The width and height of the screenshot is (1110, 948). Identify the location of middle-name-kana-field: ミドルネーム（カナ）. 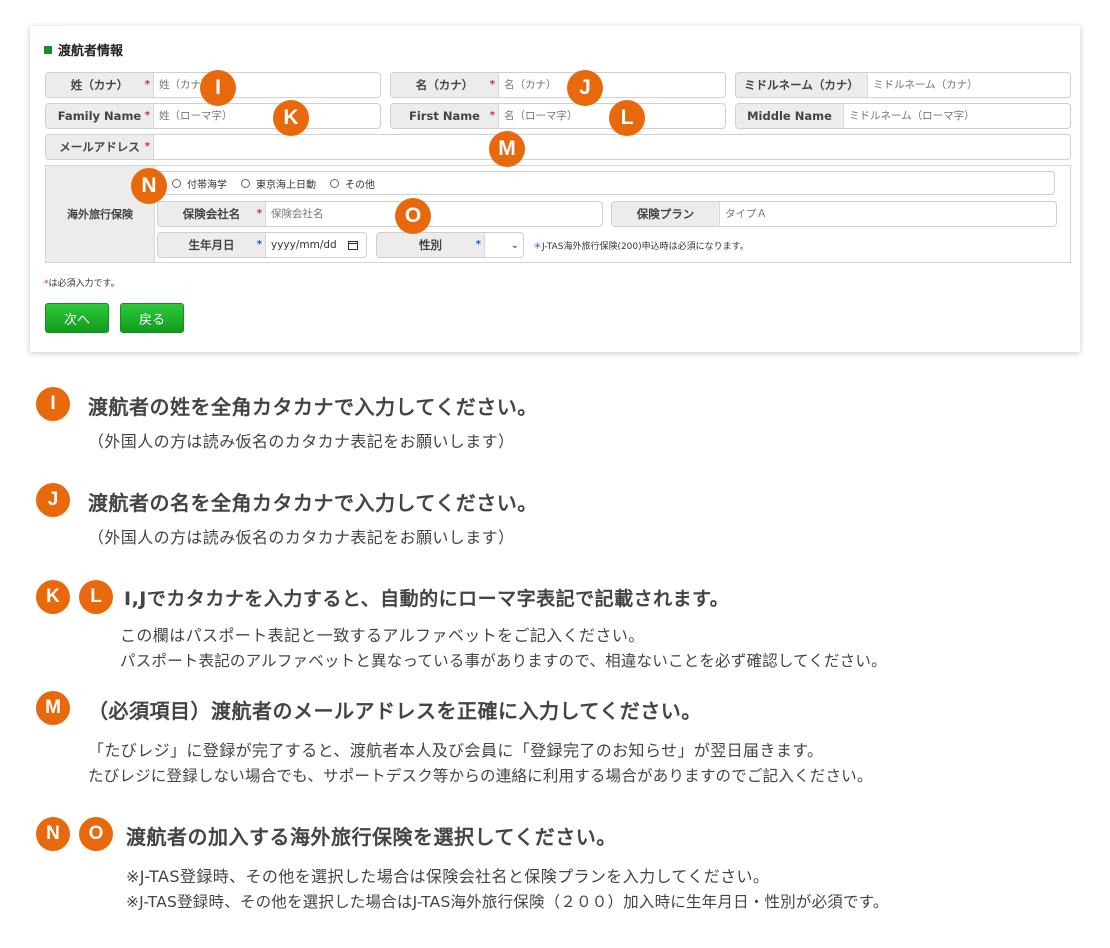
(903, 85).